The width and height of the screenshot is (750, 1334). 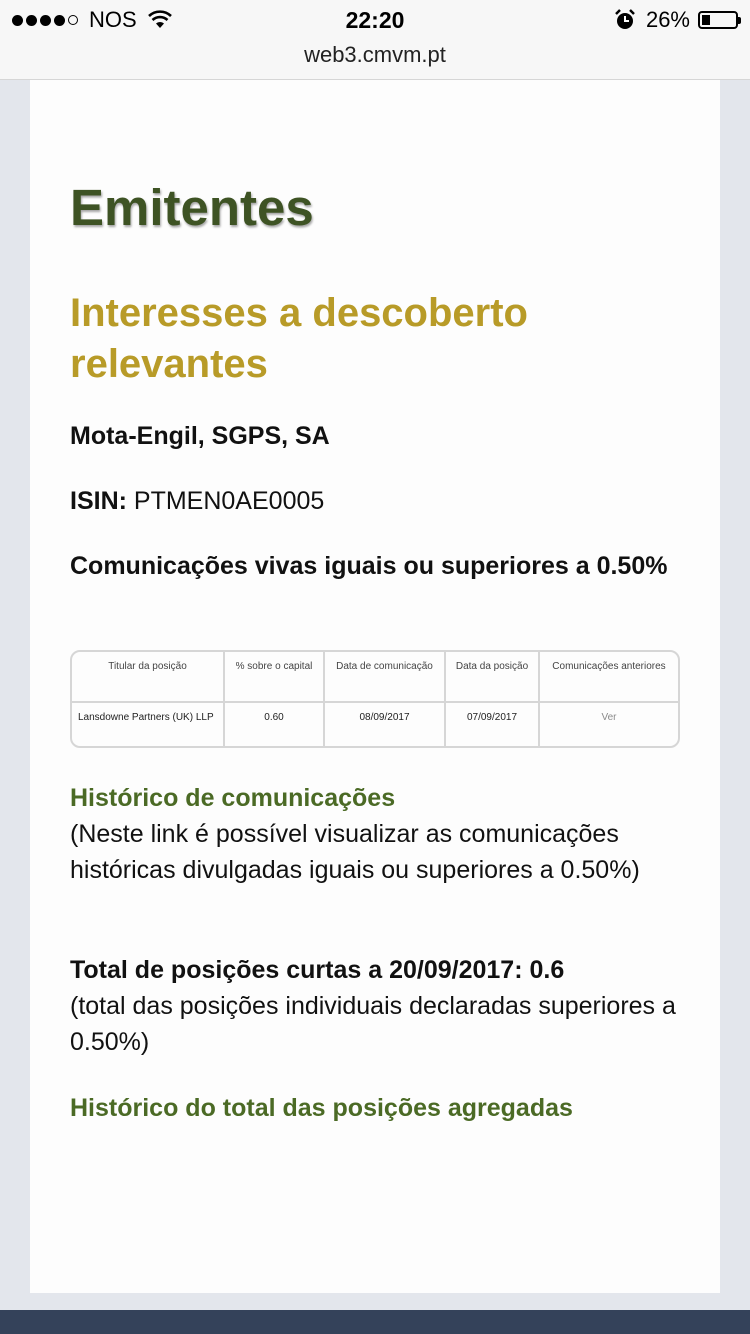 I want to click on isin-line: ISIN: PTMEN0AE0005, so click(x=197, y=501).